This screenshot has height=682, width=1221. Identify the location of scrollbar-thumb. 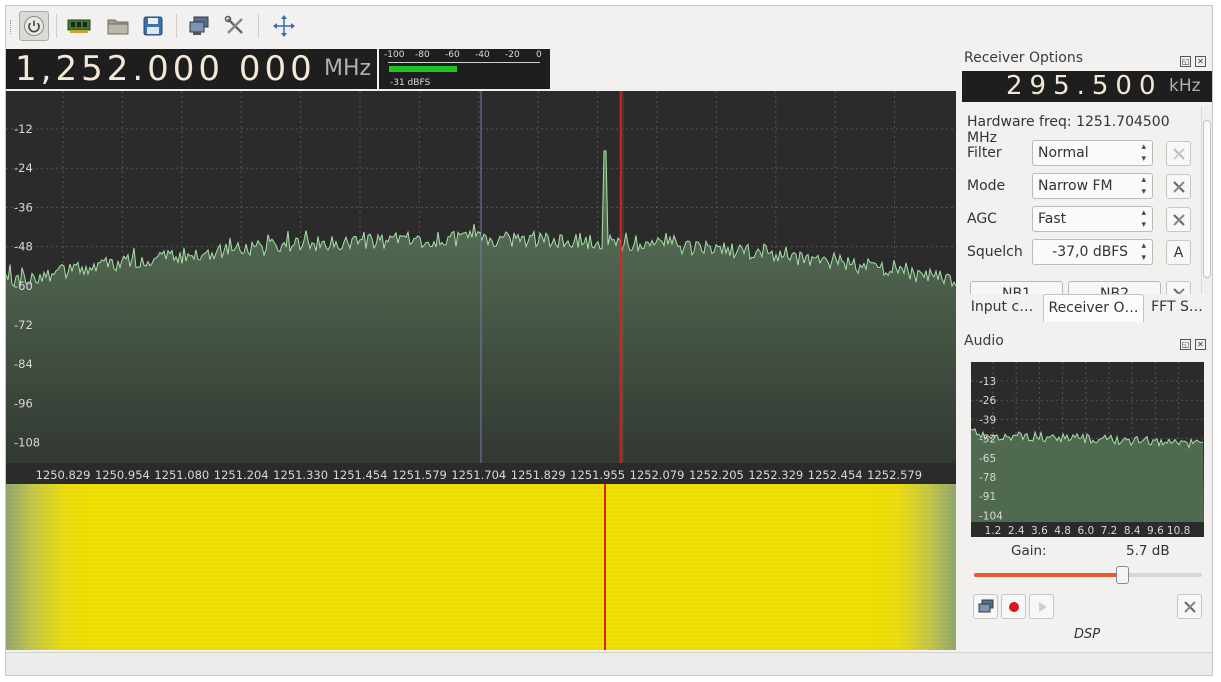
(1207, 199).